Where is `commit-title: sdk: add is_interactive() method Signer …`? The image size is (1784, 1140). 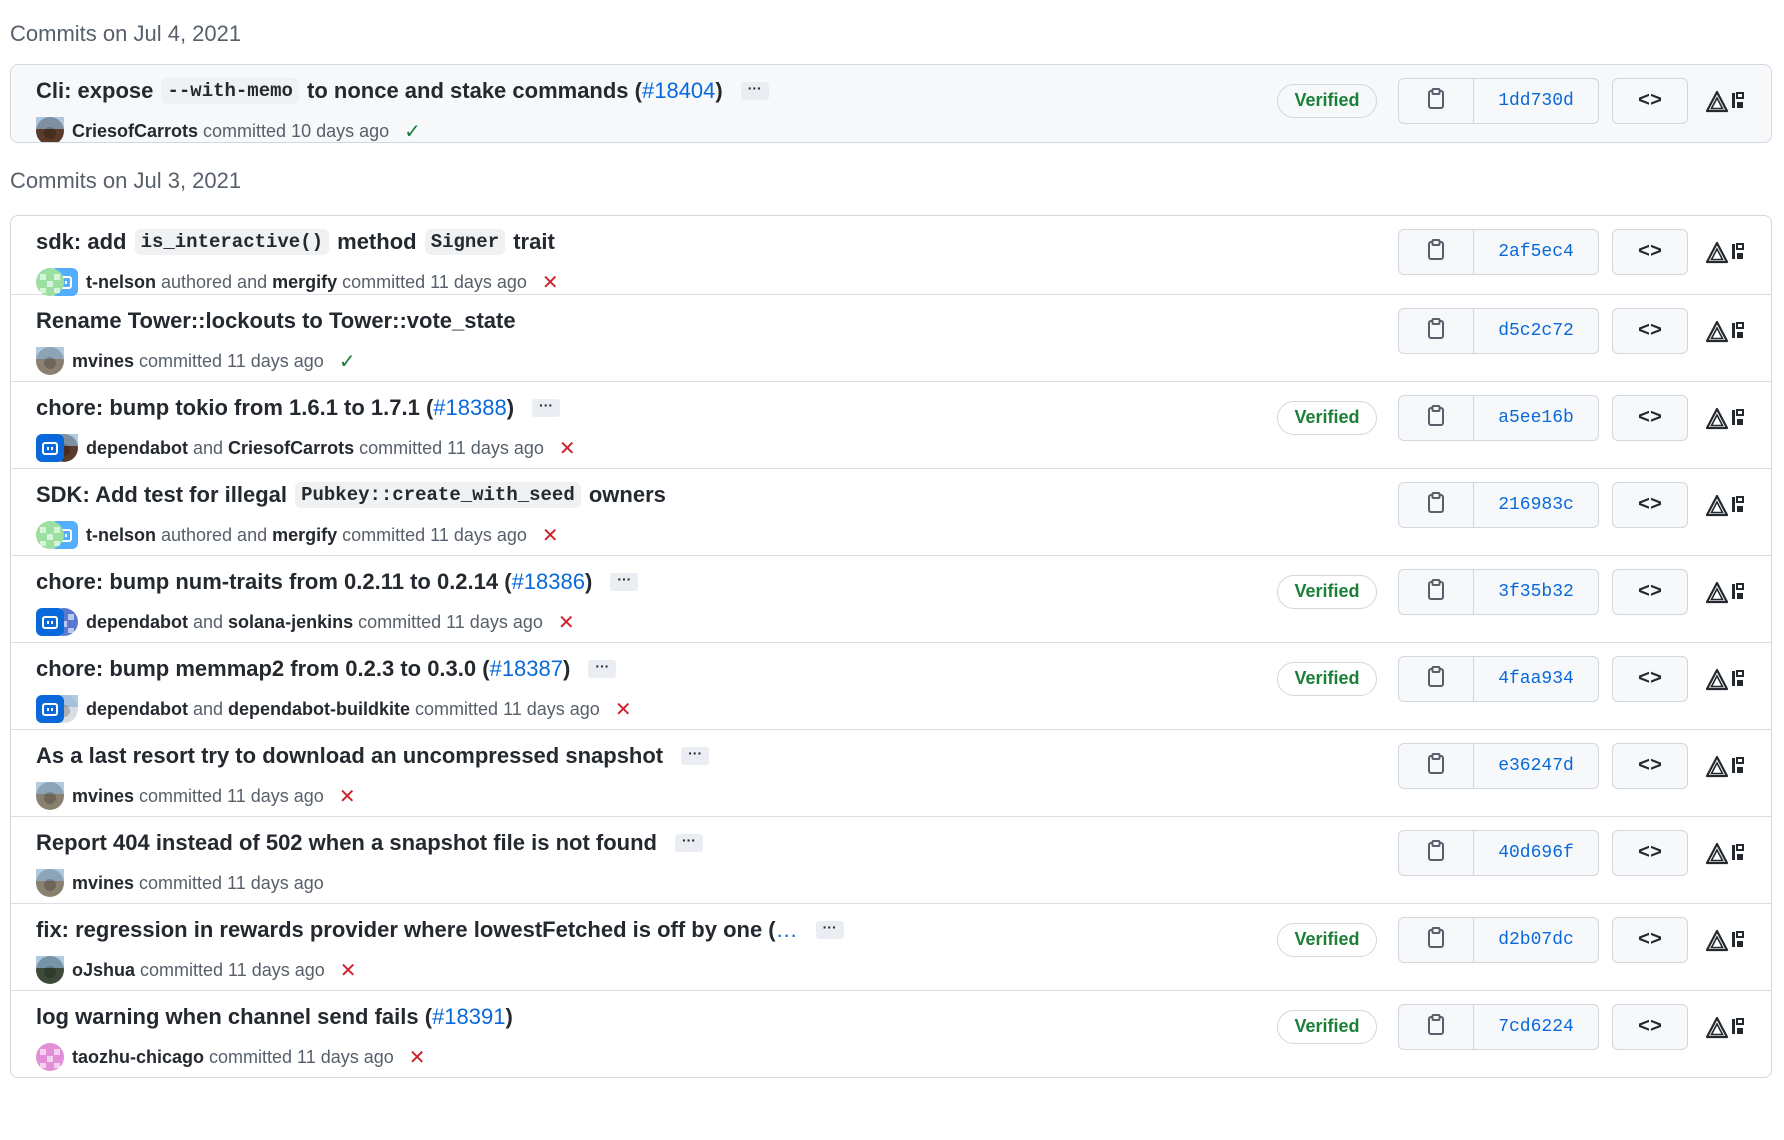 commit-title: sdk: add is_interactive() method Signer … is located at coordinates (295, 242).